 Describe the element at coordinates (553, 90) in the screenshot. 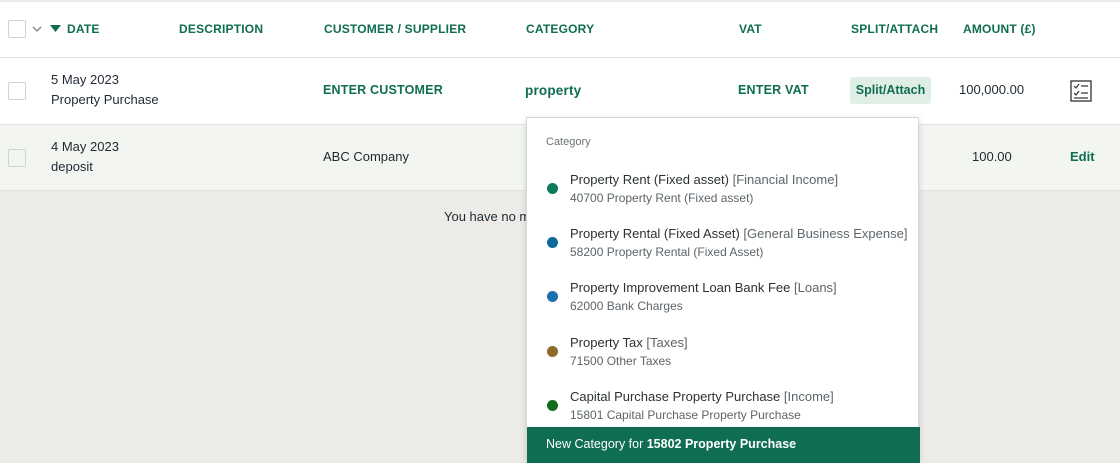

I see `category-input: property` at that location.